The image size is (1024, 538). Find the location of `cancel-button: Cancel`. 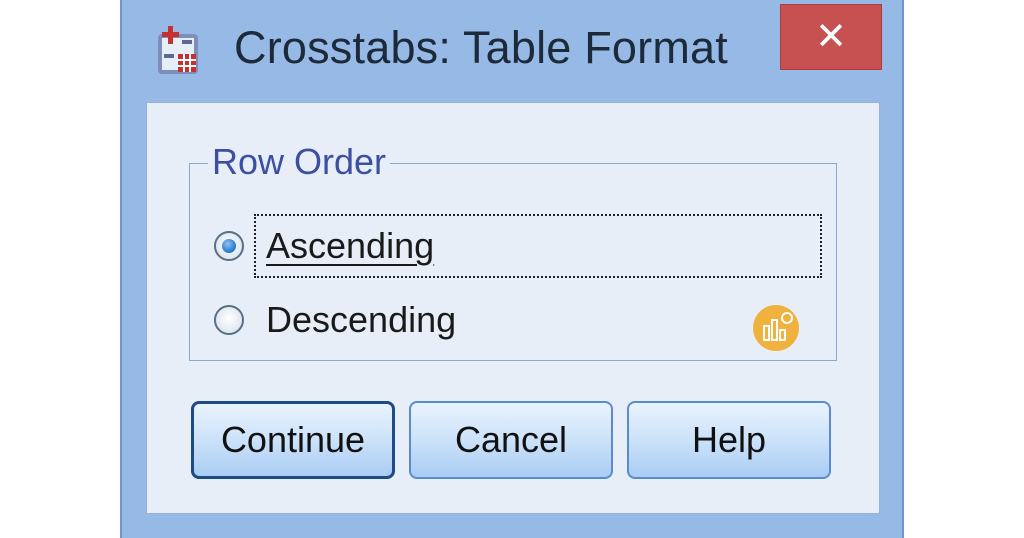

cancel-button: Cancel is located at coordinates (511, 440).